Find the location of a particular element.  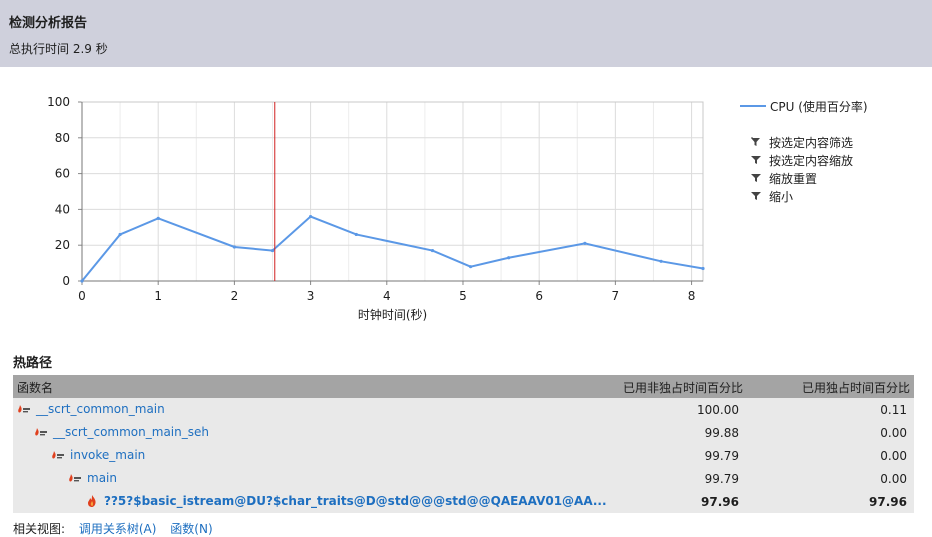

filter-by-selection-button: 按选定内容筛选 is located at coordinates (802, 142).